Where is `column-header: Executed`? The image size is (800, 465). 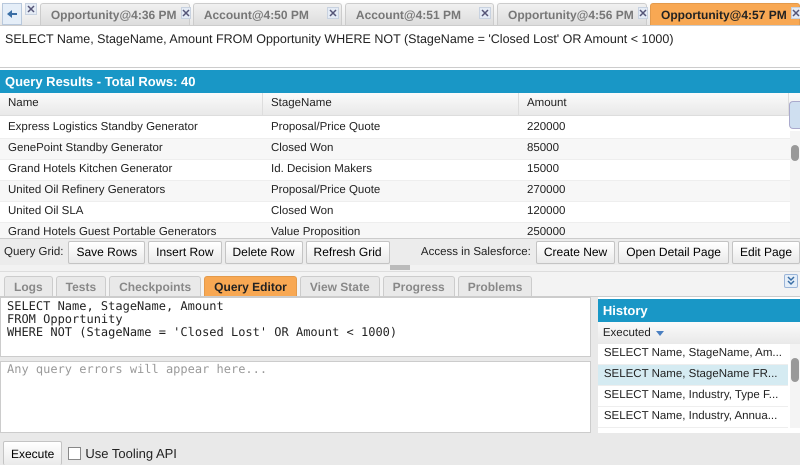
column-header: Executed is located at coordinates (699, 333).